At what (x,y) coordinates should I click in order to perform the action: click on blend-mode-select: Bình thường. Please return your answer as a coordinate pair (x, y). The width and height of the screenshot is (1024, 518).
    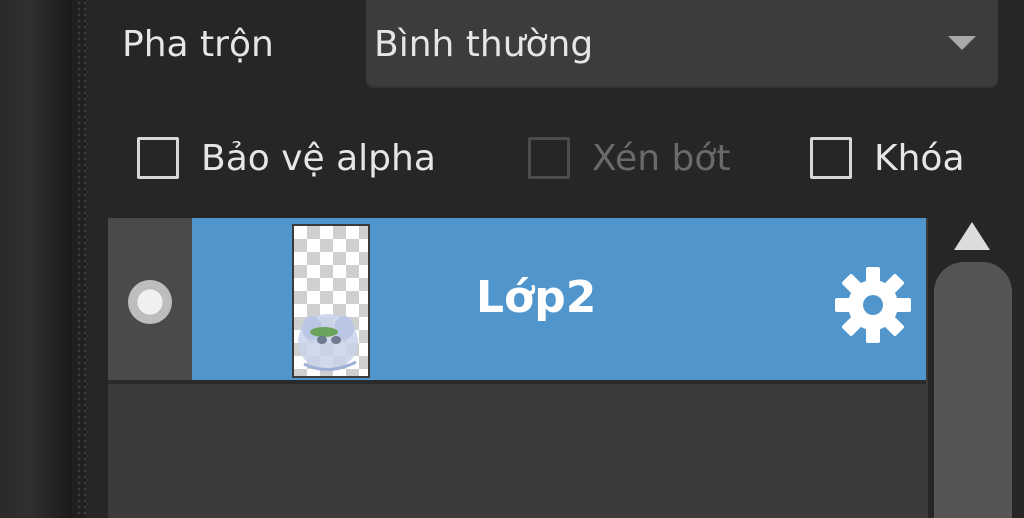
    Looking at the image, I should click on (682, 44).